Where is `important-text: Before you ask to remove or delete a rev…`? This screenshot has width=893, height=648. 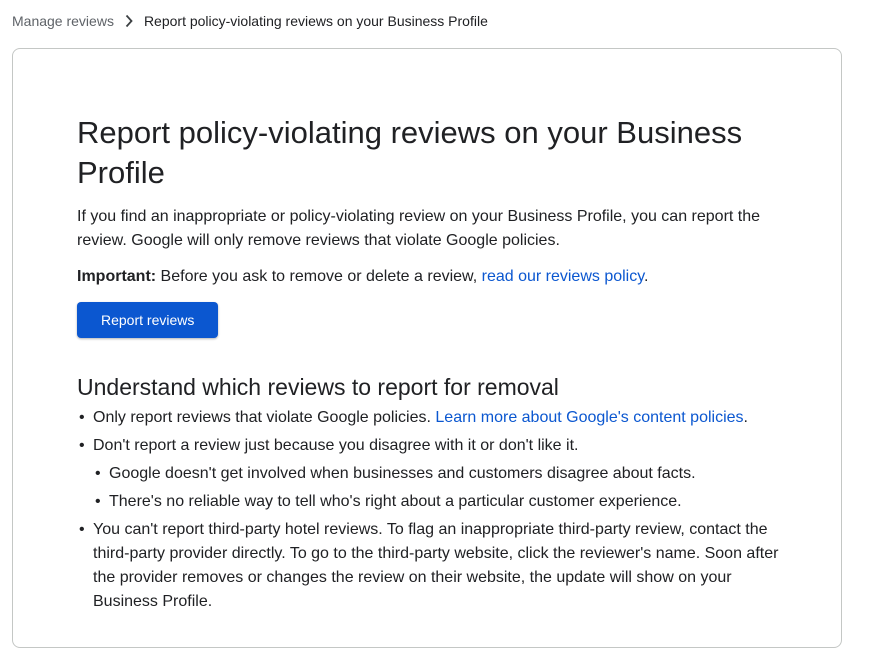
important-text: Before you ask to remove or delete a rev… is located at coordinates (319, 276).